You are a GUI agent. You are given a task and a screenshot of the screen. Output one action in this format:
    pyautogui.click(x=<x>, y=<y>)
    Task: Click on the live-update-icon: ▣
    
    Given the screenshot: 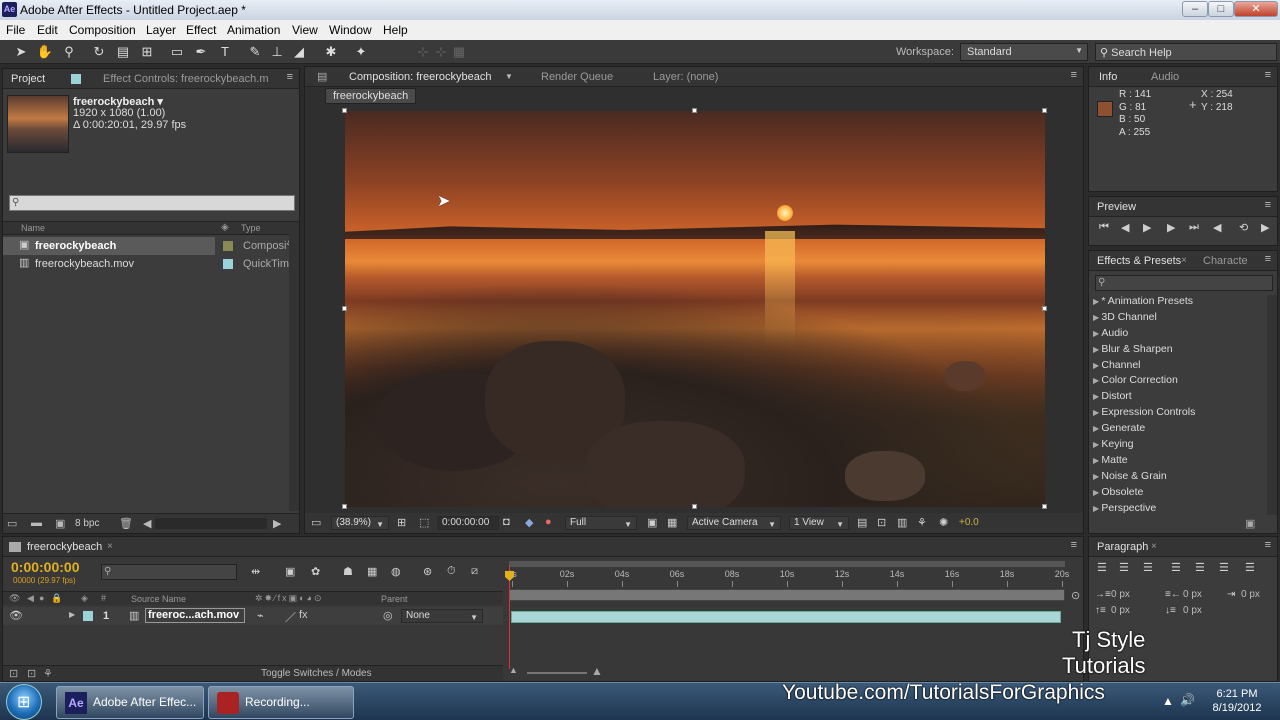 What is the action you would take?
    pyautogui.click(x=290, y=571)
    